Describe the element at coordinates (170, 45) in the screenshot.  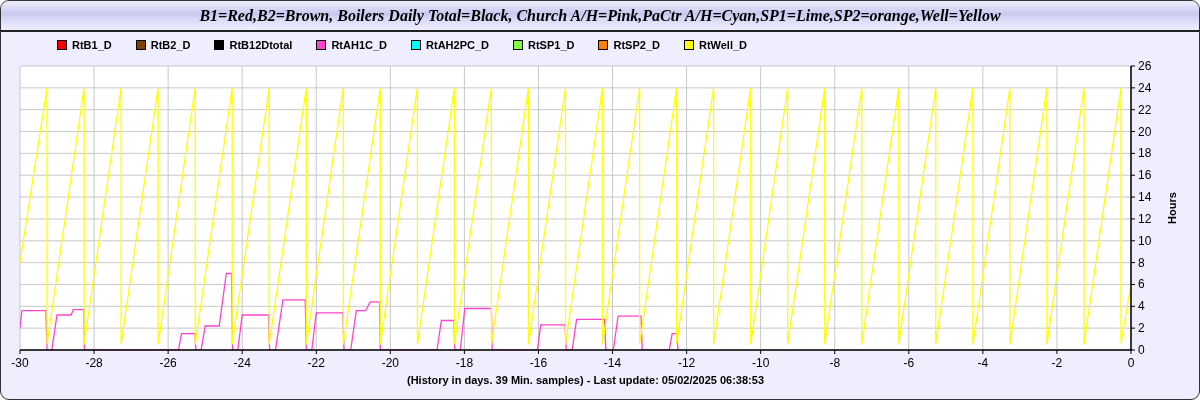
I see `legend-label: RtB2_D` at that location.